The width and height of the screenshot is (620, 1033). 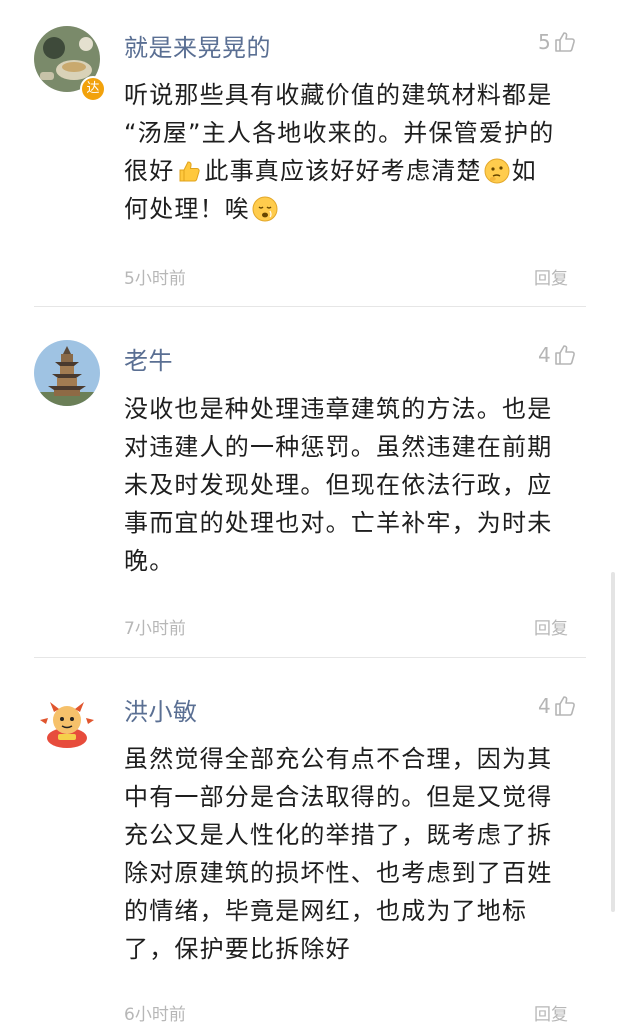 What do you see at coordinates (338, 759) in the screenshot?
I see `comment-line: 虽然觉得全部充公有点不合理，因为其` at bounding box center [338, 759].